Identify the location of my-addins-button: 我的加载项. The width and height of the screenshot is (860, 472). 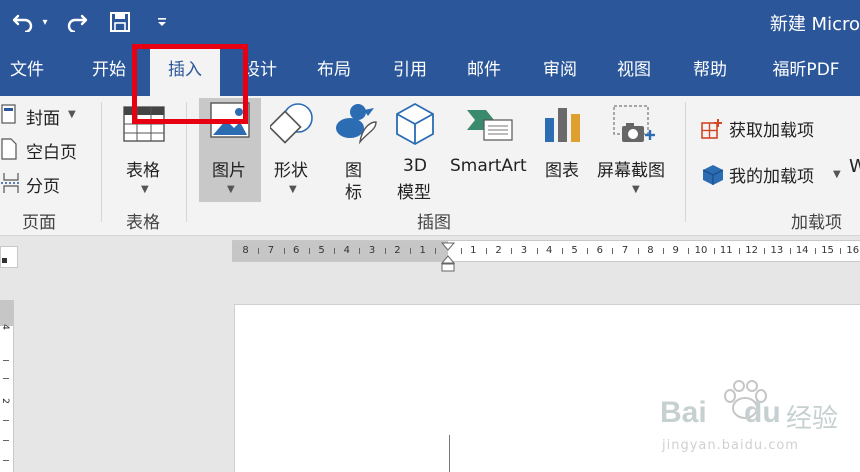
(771, 174).